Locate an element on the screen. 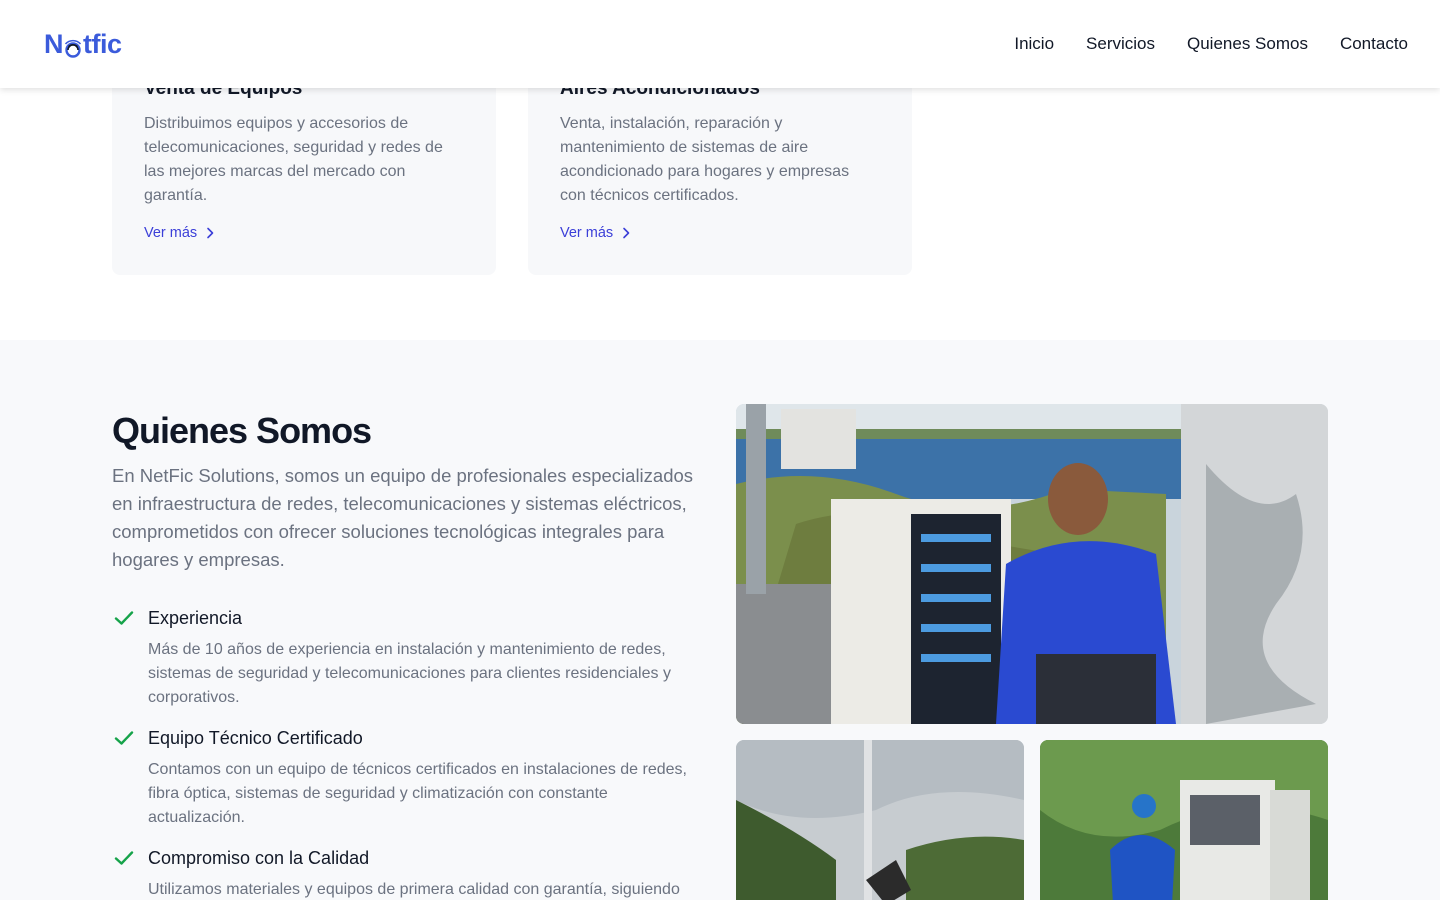 The height and width of the screenshot is (900, 1440). about-title: Quienes Somos is located at coordinates (242, 430).